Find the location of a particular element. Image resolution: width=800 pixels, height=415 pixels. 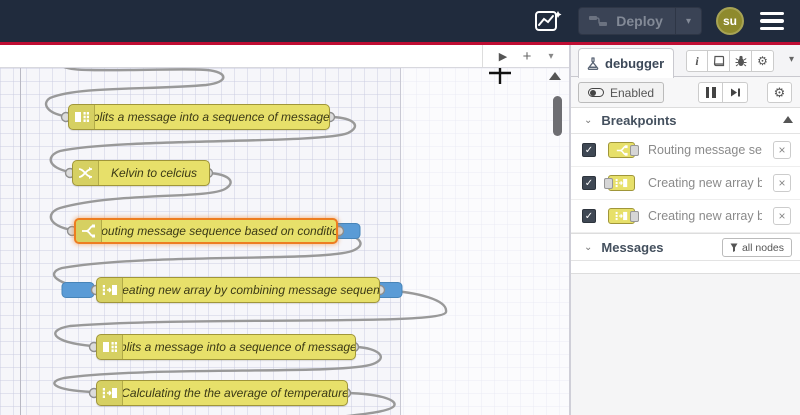

info-tab-button: i is located at coordinates (697, 61).